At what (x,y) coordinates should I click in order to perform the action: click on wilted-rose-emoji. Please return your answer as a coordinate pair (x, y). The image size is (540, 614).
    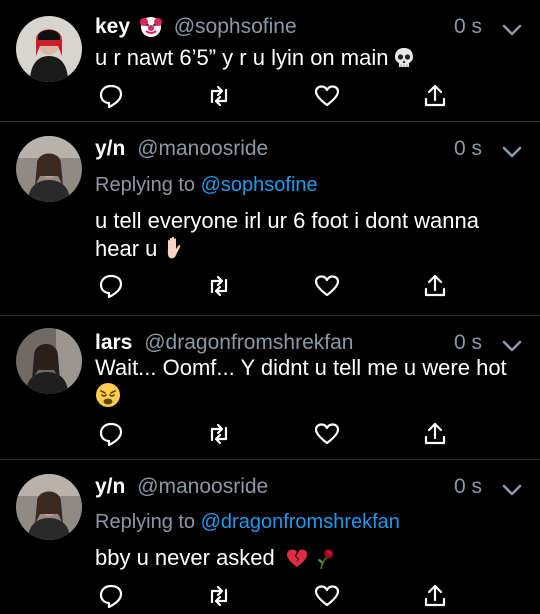
    Looking at the image, I should click on (325, 561).